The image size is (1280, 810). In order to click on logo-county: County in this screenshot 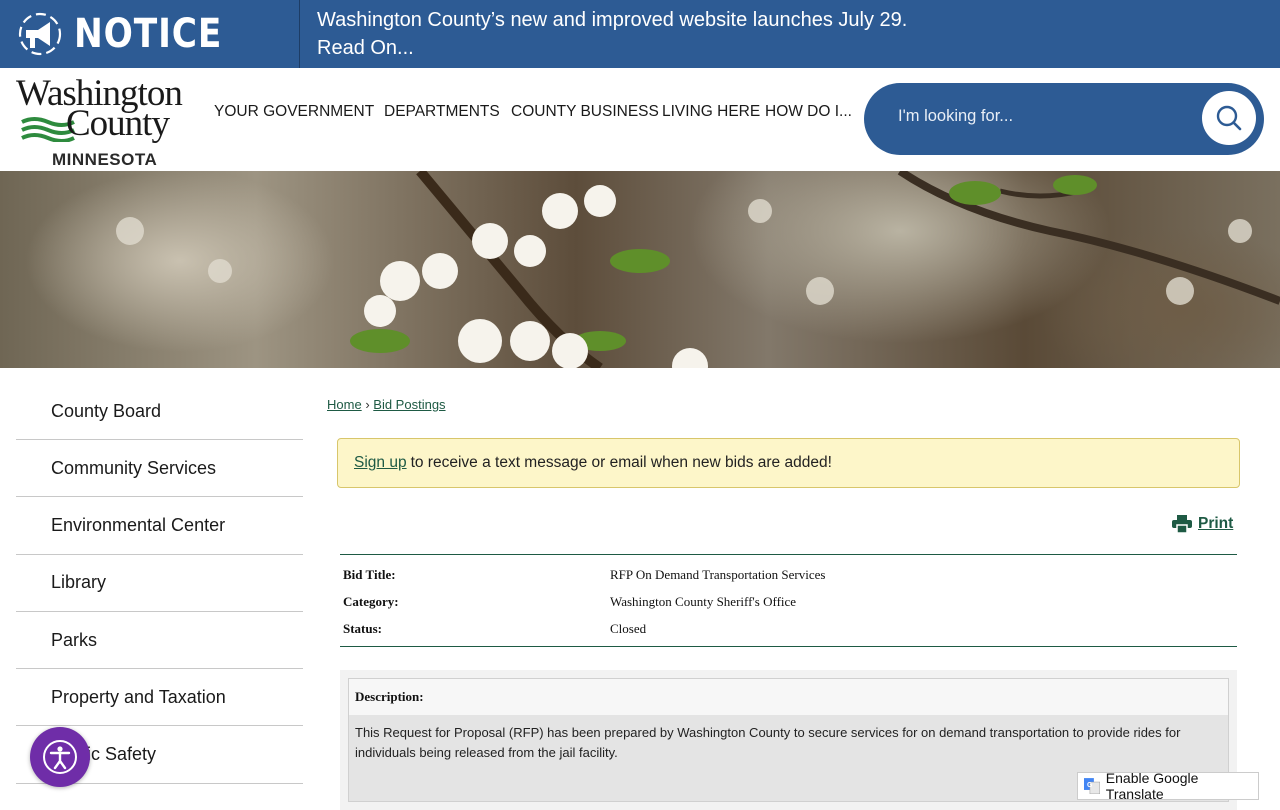, I will do `click(118, 123)`.